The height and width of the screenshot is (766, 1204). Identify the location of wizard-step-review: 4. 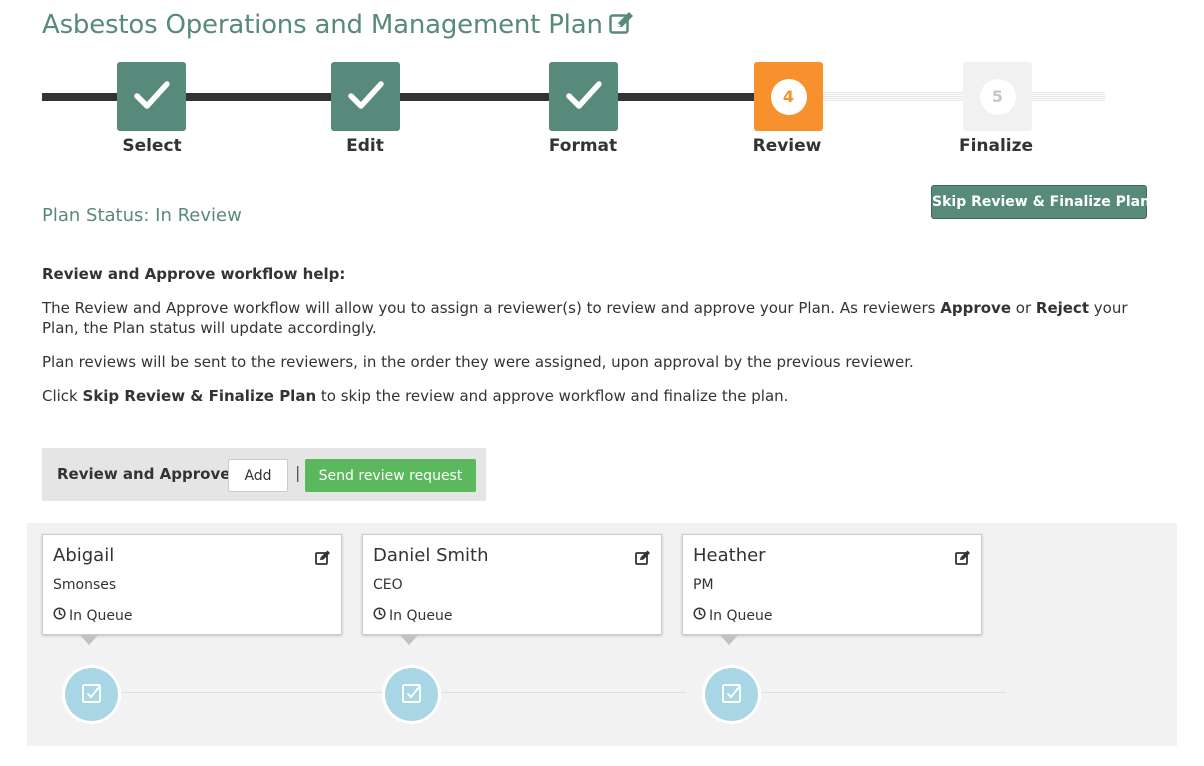
(788, 96).